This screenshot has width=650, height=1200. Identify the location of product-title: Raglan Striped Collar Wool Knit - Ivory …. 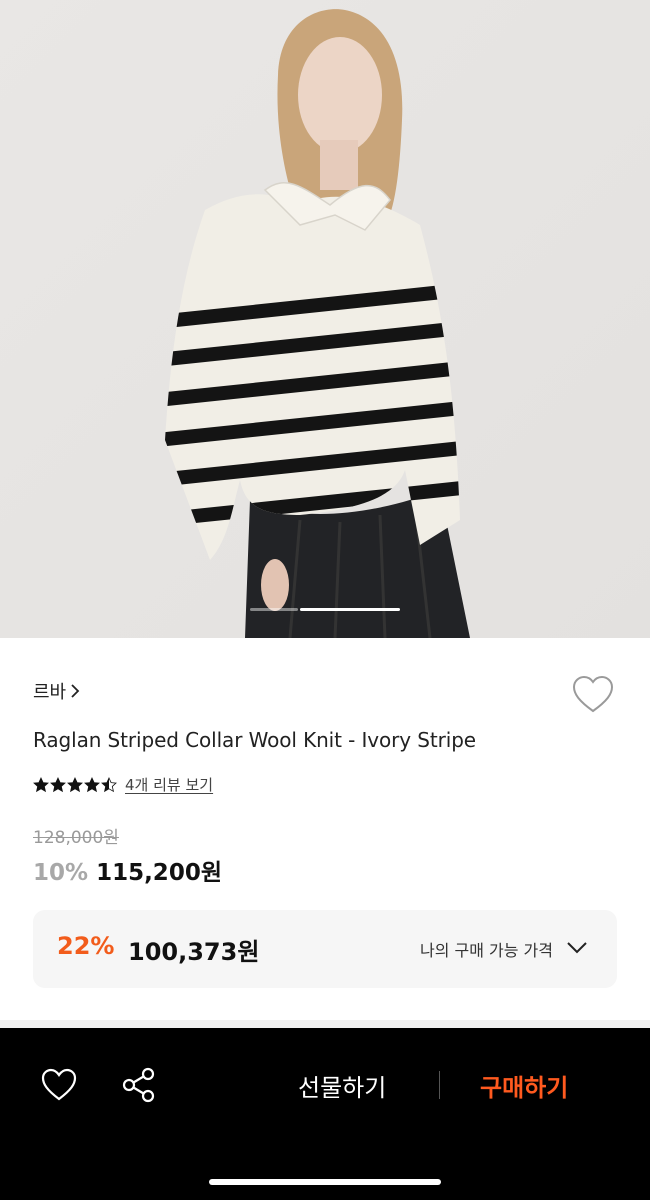
(254, 740).